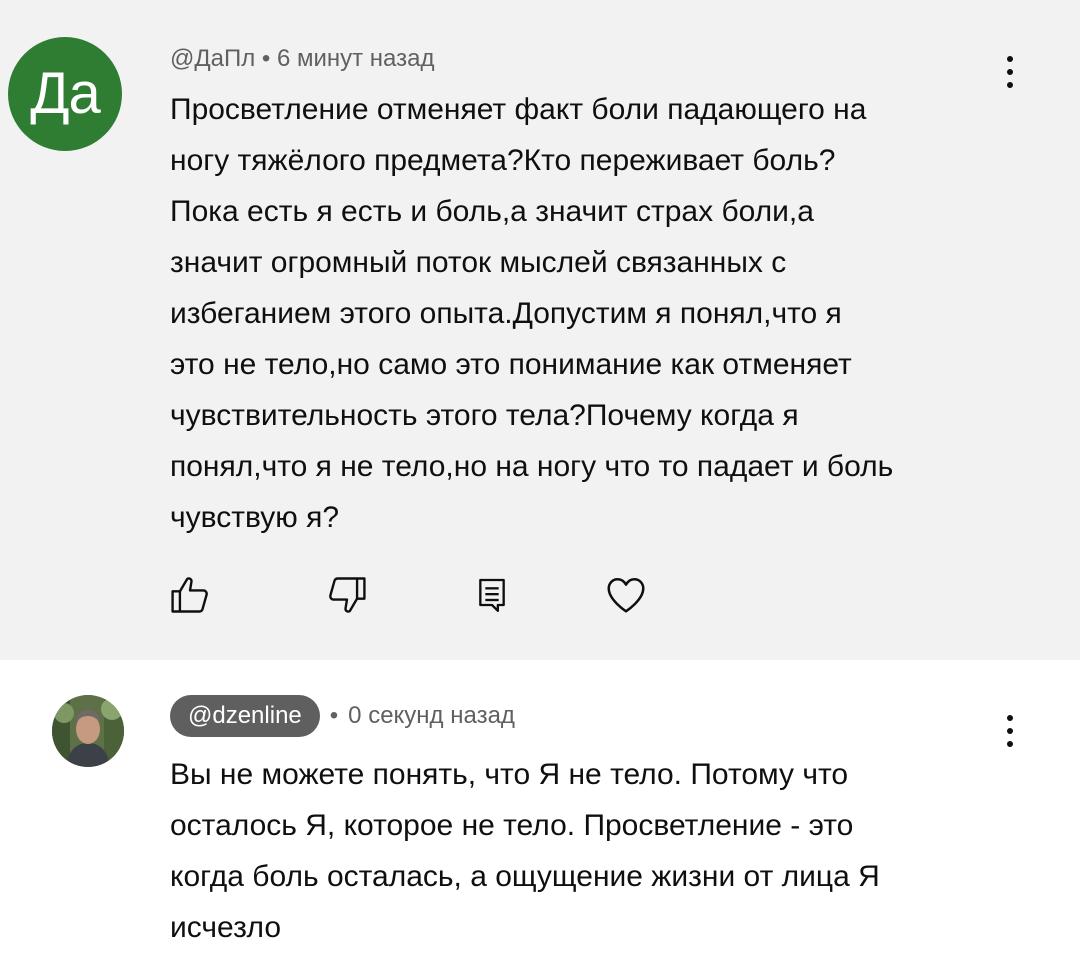 This screenshot has width=1080, height=965. What do you see at coordinates (302, 58) in the screenshot?
I see `comment-meta: @ДаПл • 6 минут назад` at bounding box center [302, 58].